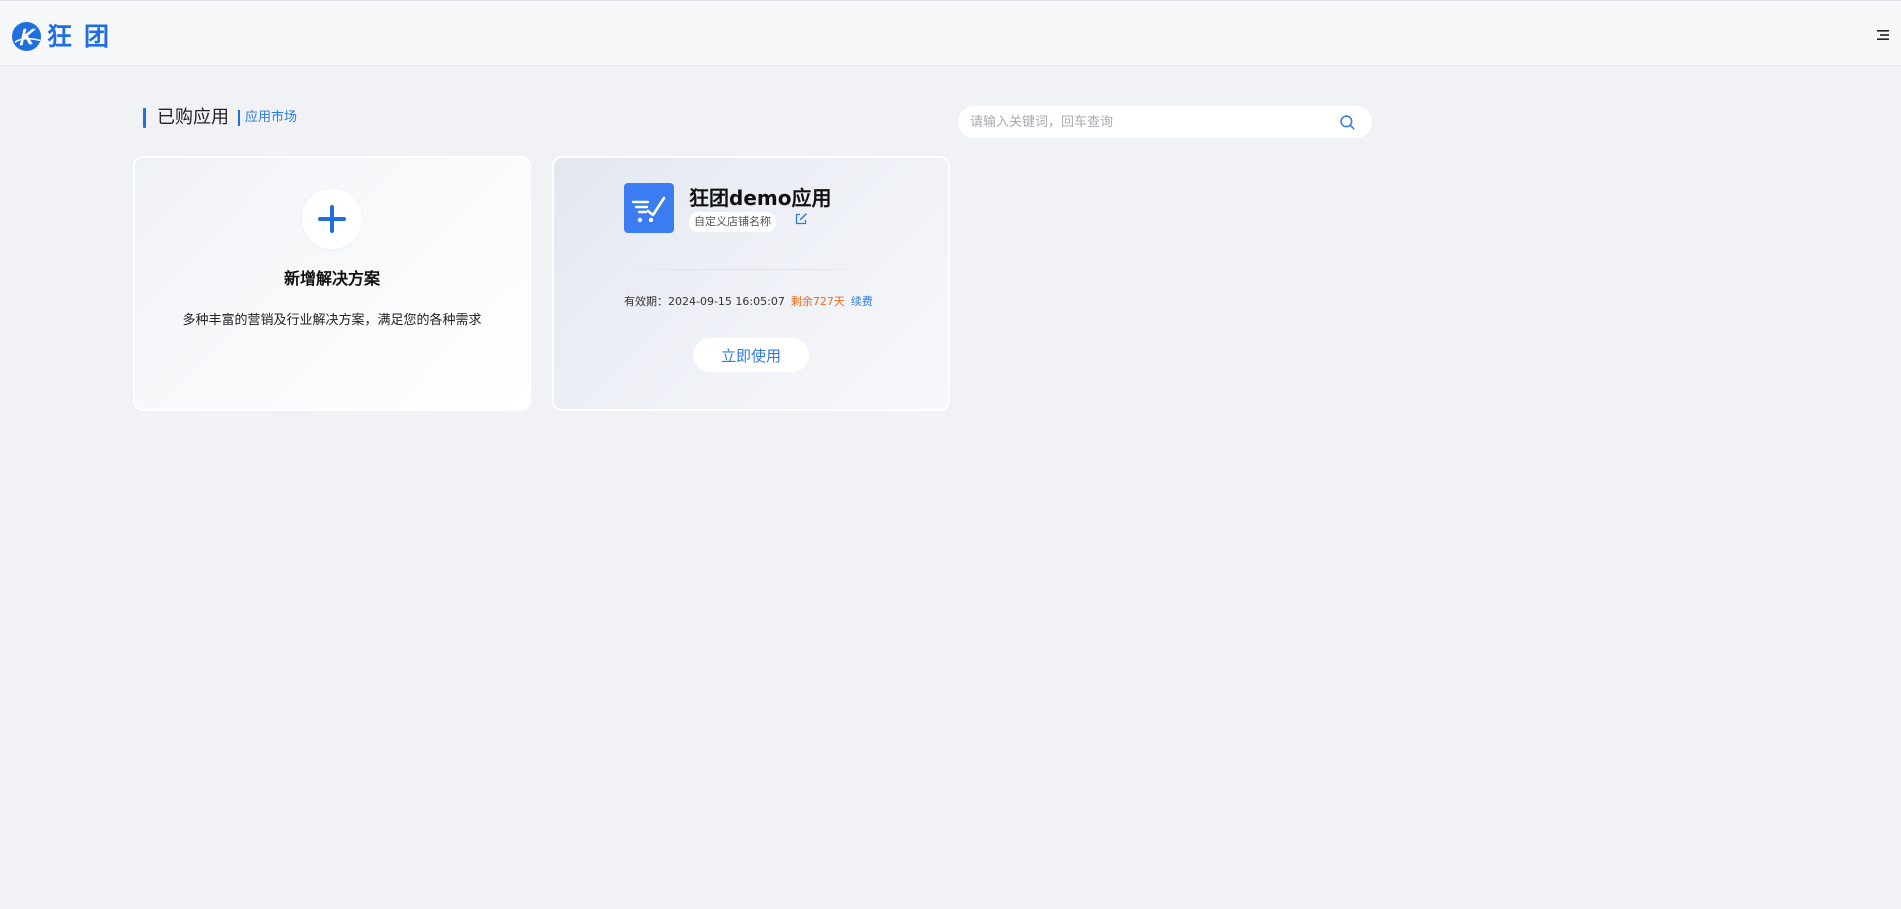 This screenshot has width=1901, height=909. Describe the element at coordinates (1347, 122) in the screenshot. I see `search-icon` at that location.